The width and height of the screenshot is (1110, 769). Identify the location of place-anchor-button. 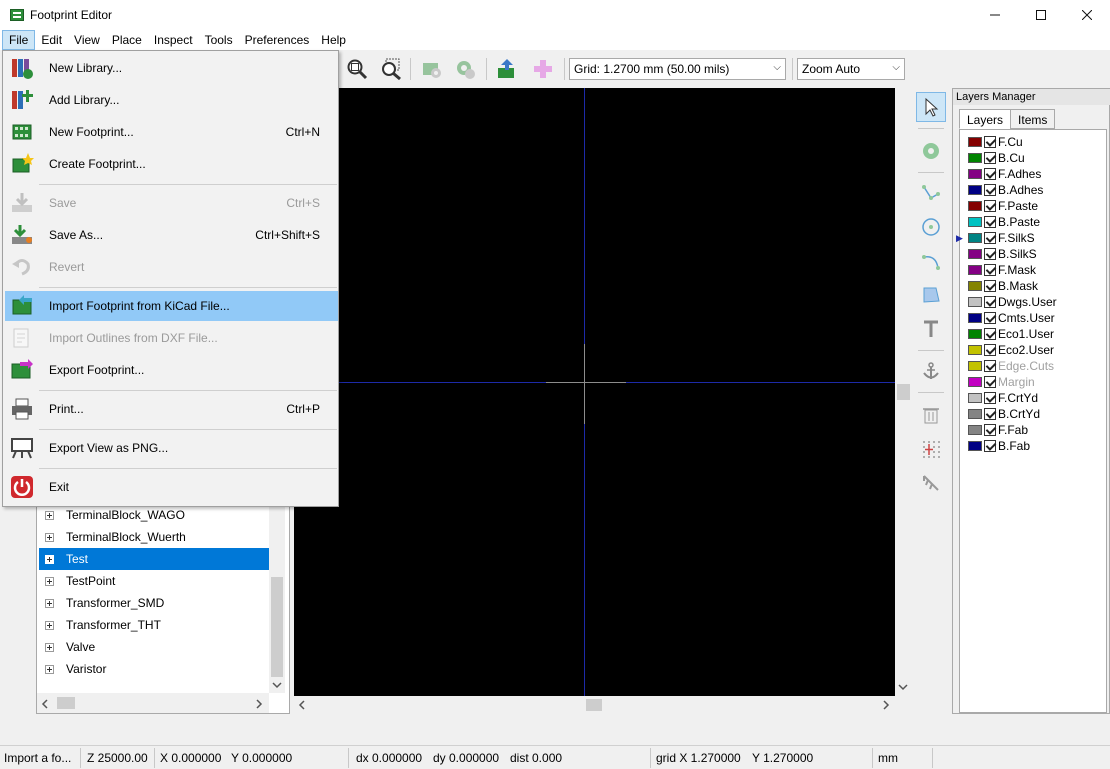
(931, 371).